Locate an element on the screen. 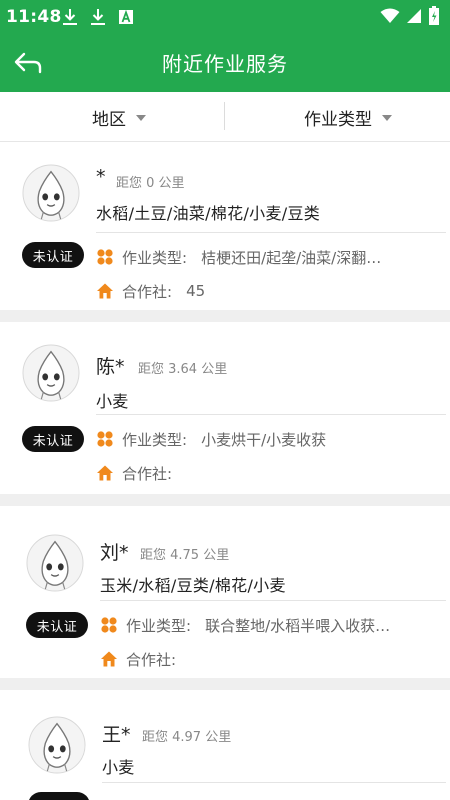  status-bar: 11:48 is located at coordinates (225, 17).